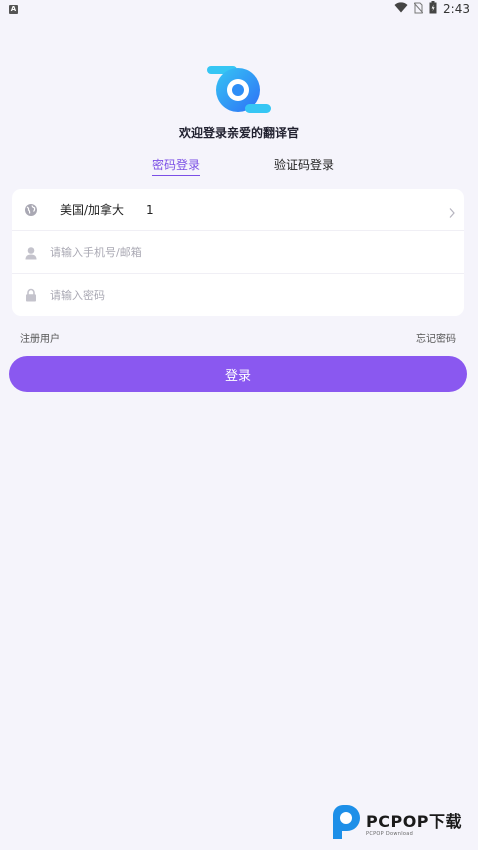 The height and width of the screenshot is (850, 478). I want to click on login-button: 登录, so click(238, 374).